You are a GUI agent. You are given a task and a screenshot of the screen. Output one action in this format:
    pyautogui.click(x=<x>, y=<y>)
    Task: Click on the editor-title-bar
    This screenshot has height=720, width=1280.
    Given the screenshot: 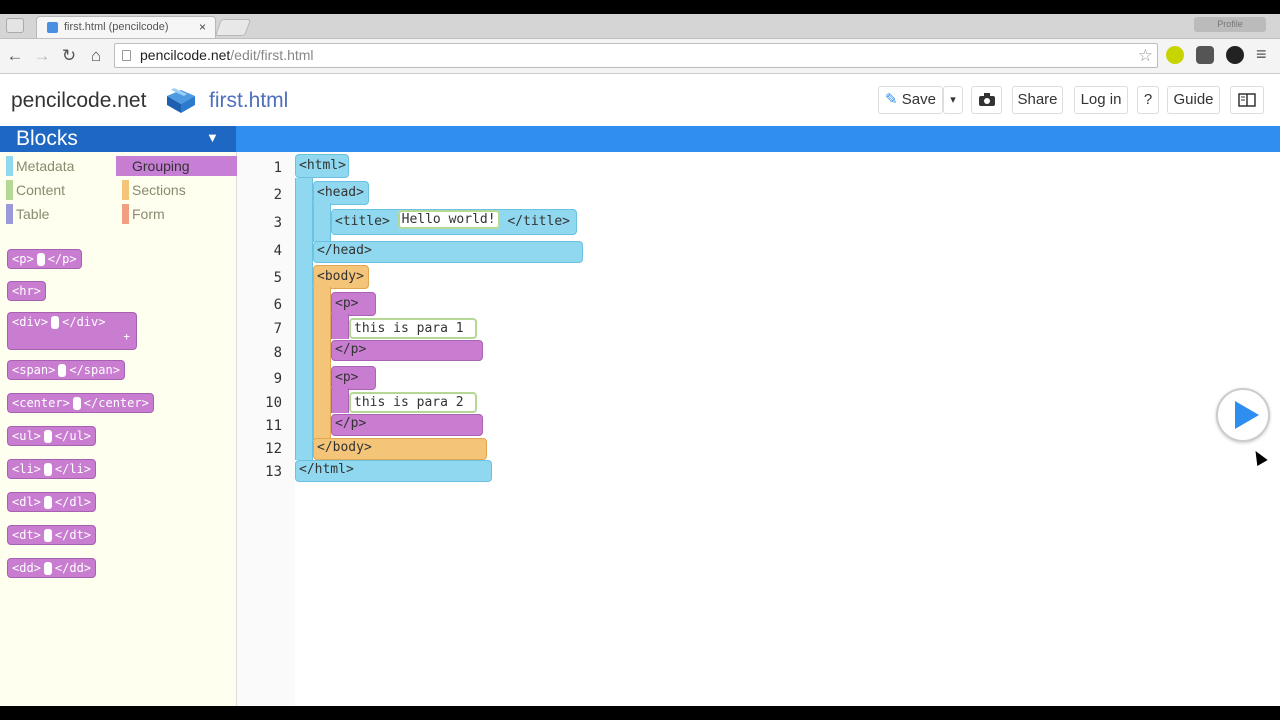 What is the action you would take?
    pyautogui.click(x=758, y=139)
    